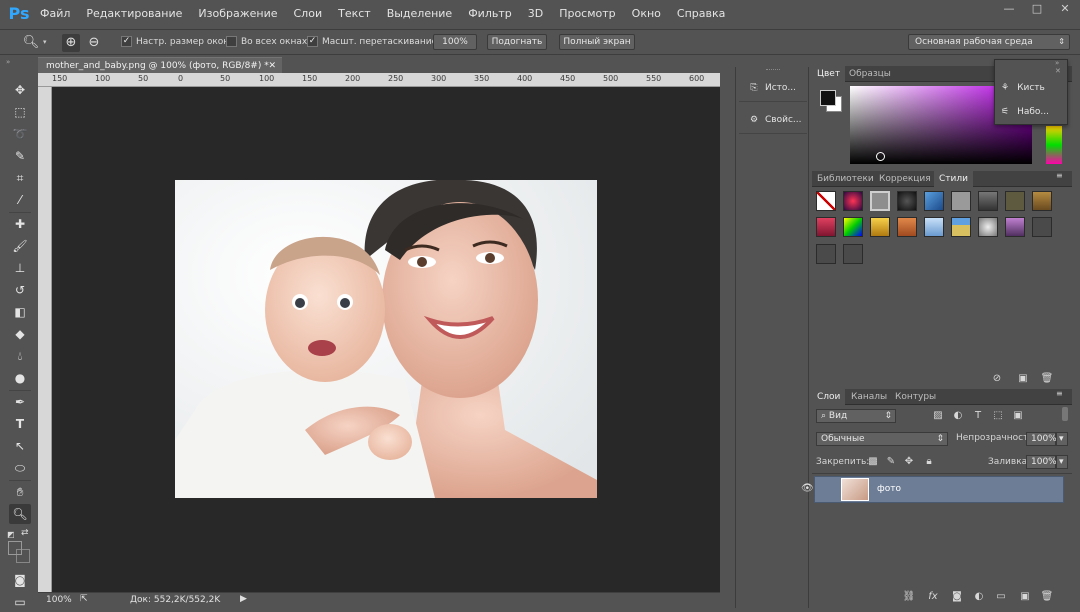 Image resolution: width=1080 pixels, height=612 pixels. Describe the element at coordinates (807, 489) in the screenshot. I see `eye-visibility-icon: 👁︎` at that location.